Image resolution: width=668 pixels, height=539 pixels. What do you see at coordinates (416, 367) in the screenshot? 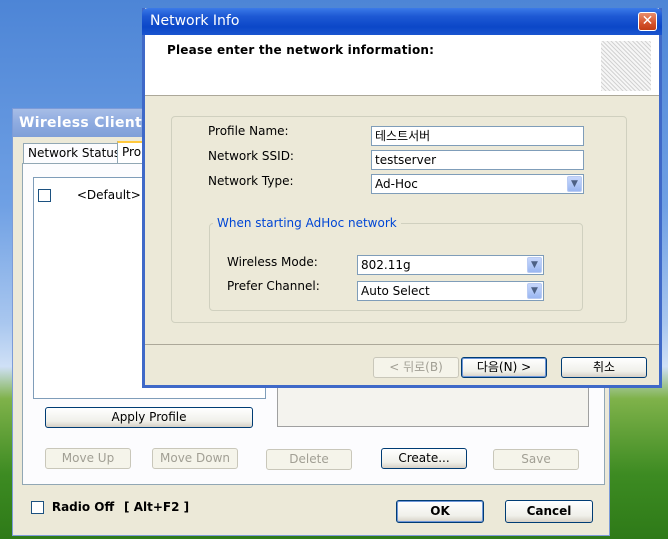
I see `back-button: < 뒤로(B)` at bounding box center [416, 367].